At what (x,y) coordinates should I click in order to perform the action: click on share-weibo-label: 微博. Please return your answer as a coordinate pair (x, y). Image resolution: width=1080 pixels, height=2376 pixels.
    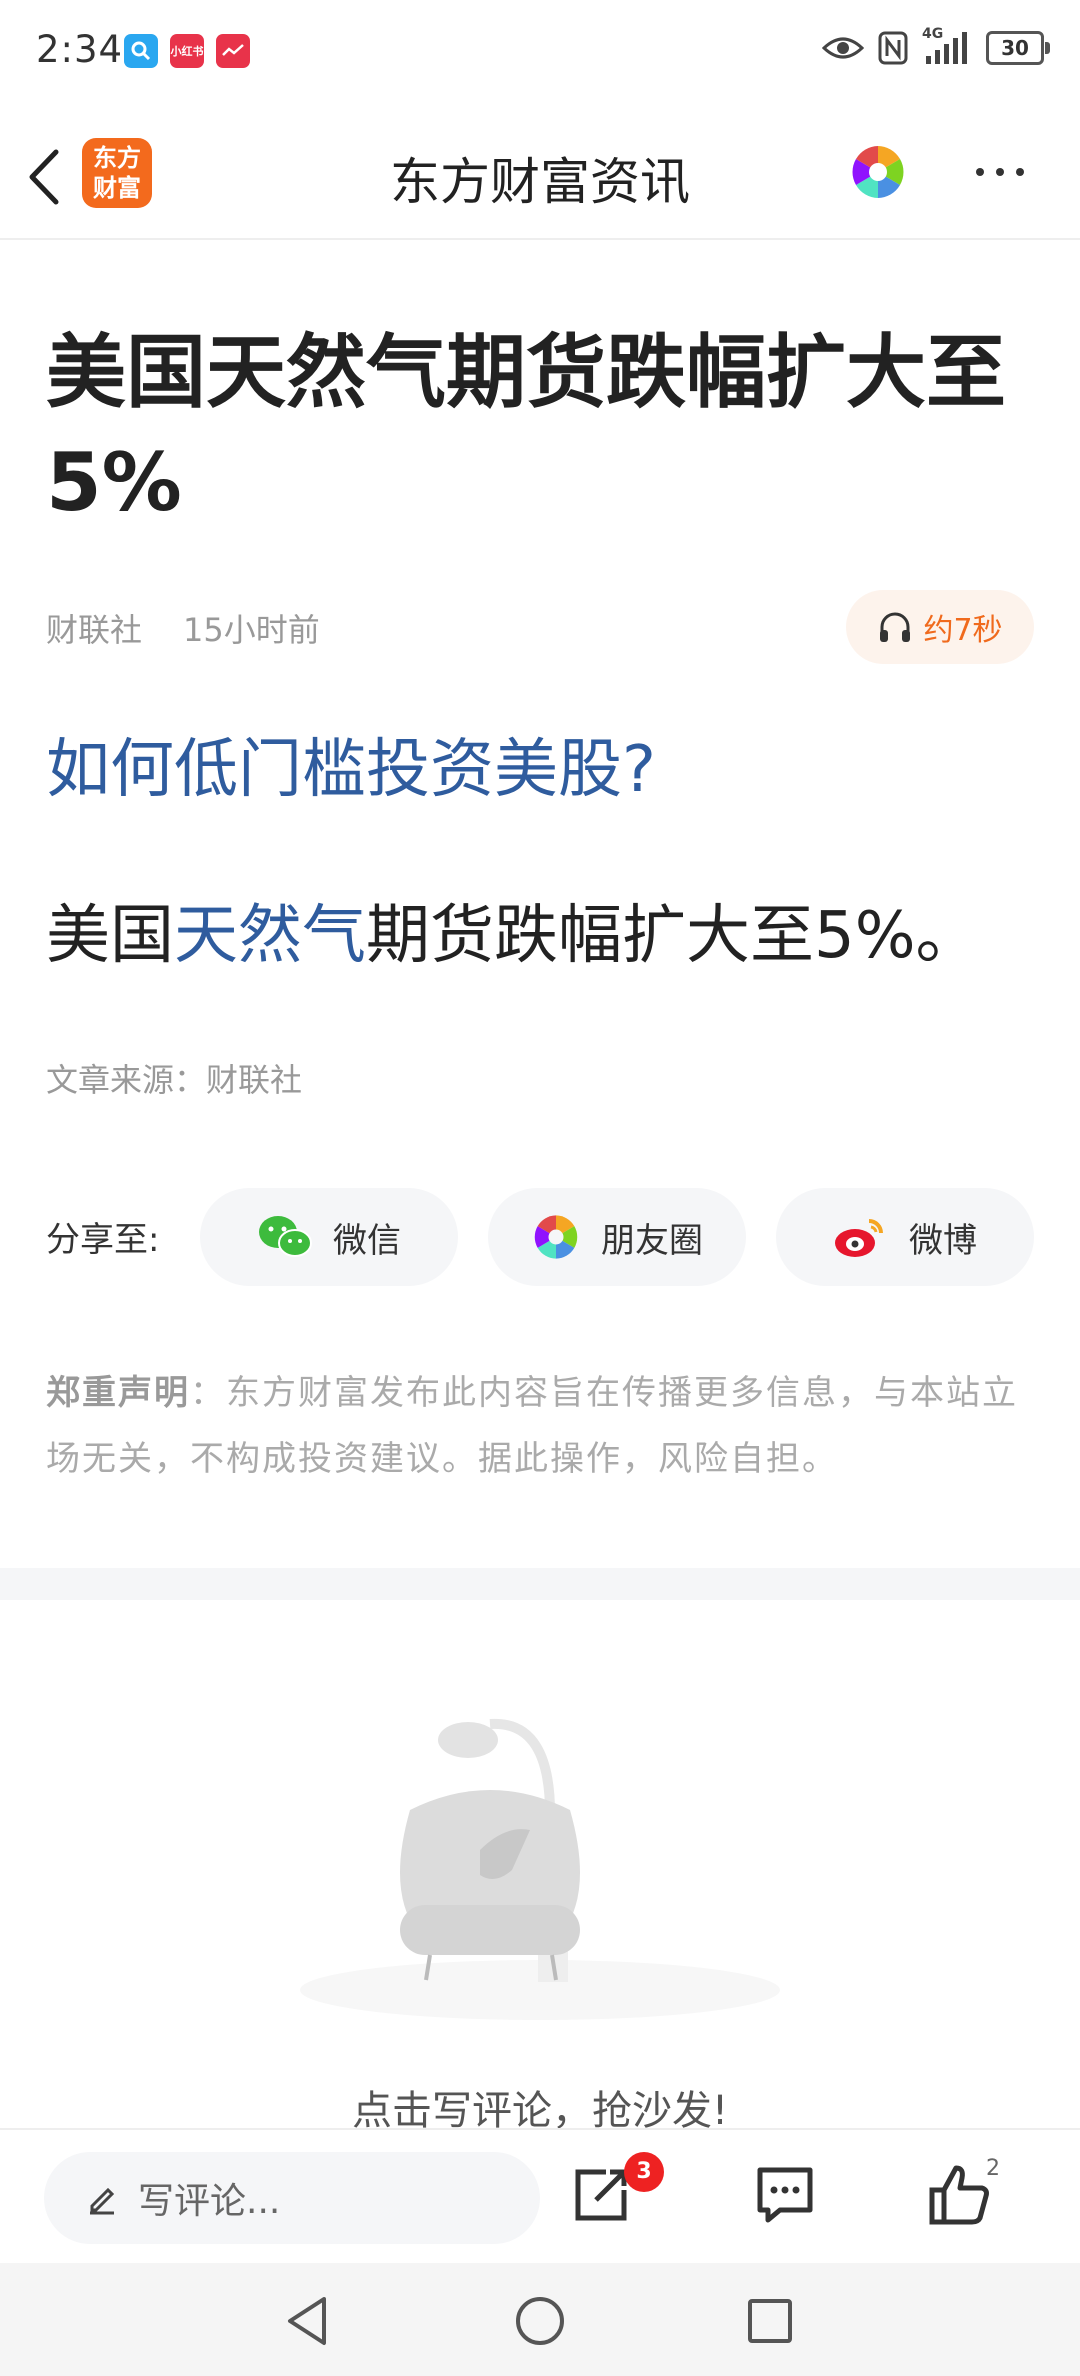
    Looking at the image, I should click on (943, 1240).